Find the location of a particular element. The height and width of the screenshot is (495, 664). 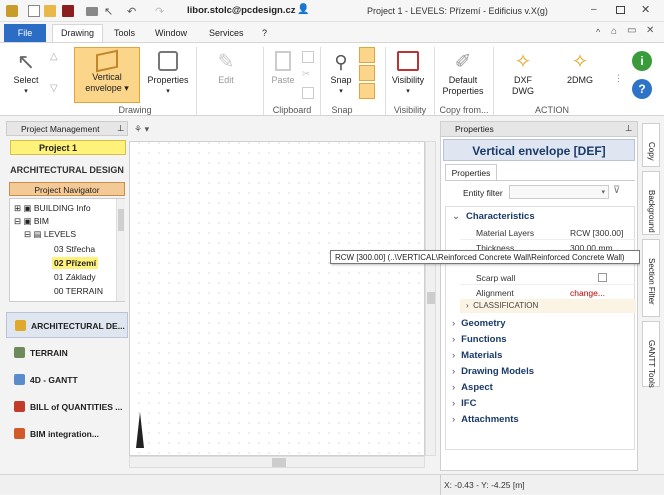

open-folder-icon is located at coordinates (50, 11).